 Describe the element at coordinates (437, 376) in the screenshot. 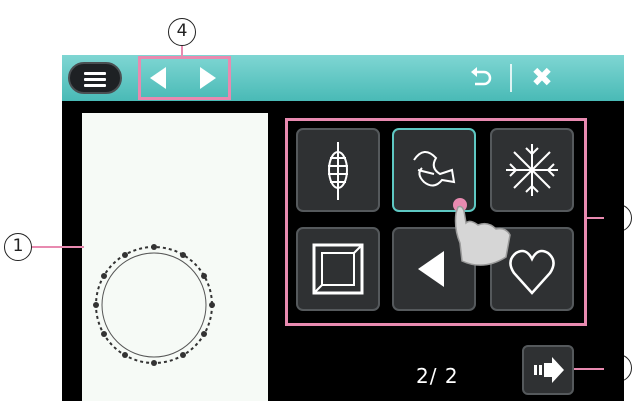

I see `page-indicator: 2/ 2` at that location.